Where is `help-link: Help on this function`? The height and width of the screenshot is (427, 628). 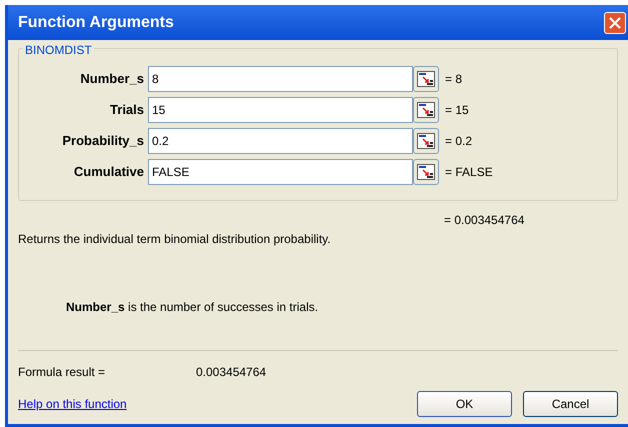 help-link: Help on this function is located at coordinates (72, 404).